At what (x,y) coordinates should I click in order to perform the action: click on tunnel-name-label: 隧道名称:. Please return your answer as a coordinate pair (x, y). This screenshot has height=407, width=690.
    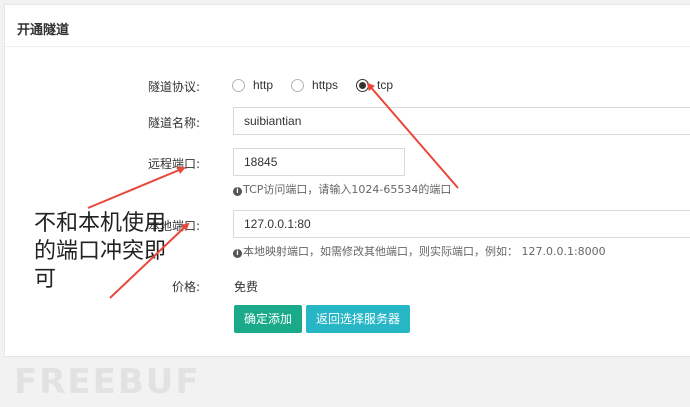
    Looking at the image, I should click on (173, 123).